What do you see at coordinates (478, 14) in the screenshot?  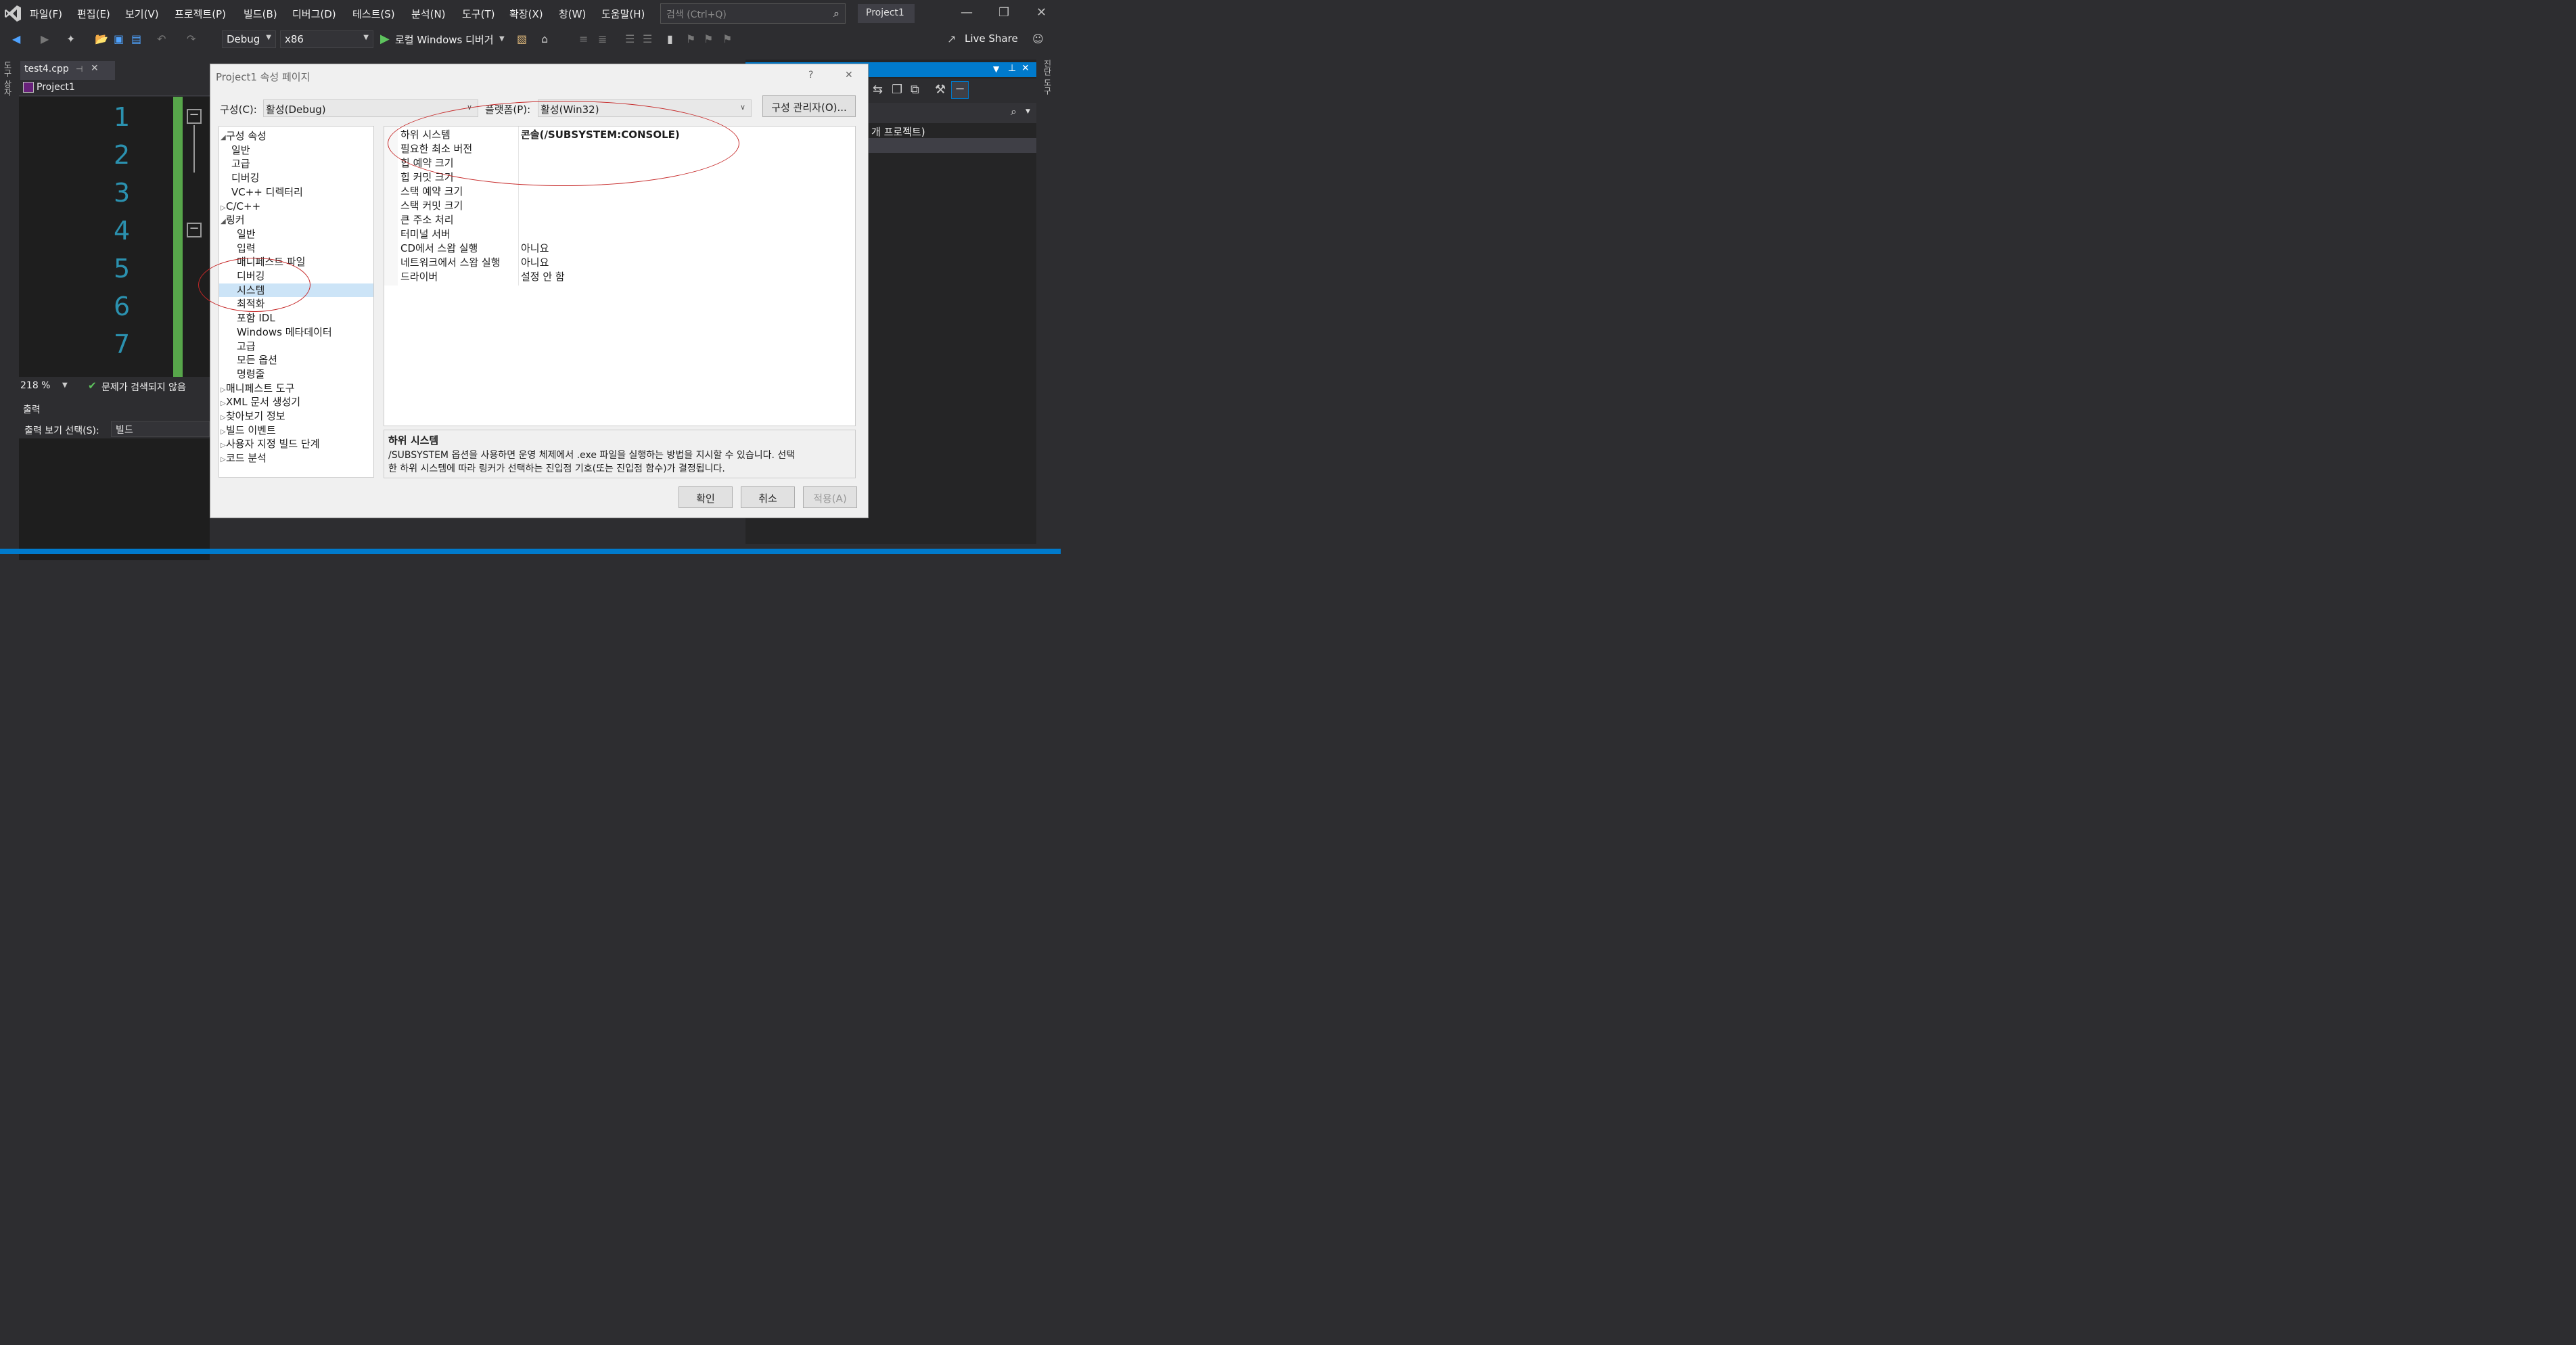 I see `menu-tools: 도구(T)` at bounding box center [478, 14].